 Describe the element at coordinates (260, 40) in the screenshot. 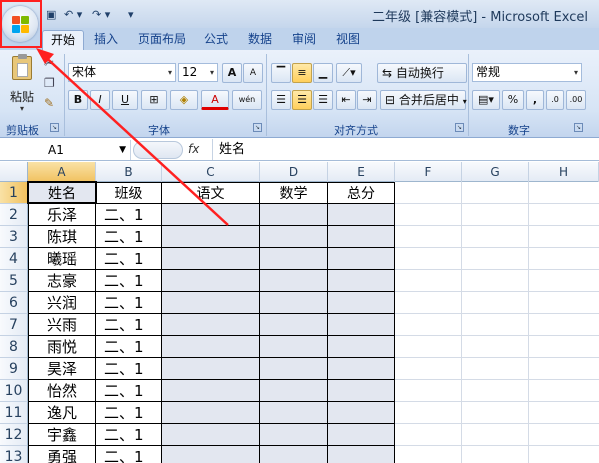

I see `tab-data: 数据` at that location.